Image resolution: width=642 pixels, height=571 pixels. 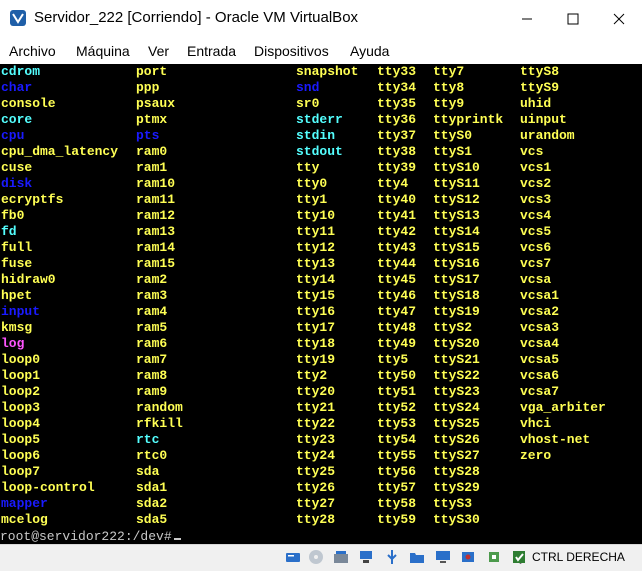 I want to click on file-entry: vhci, so click(x=536, y=423).